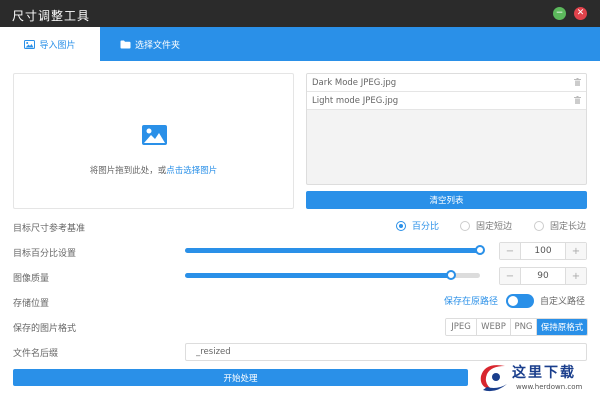 This screenshot has width=600, height=400. Describe the element at coordinates (446, 83) in the screenshot. I see `list-item: Dark Mode JPEG.jpg` at that location.